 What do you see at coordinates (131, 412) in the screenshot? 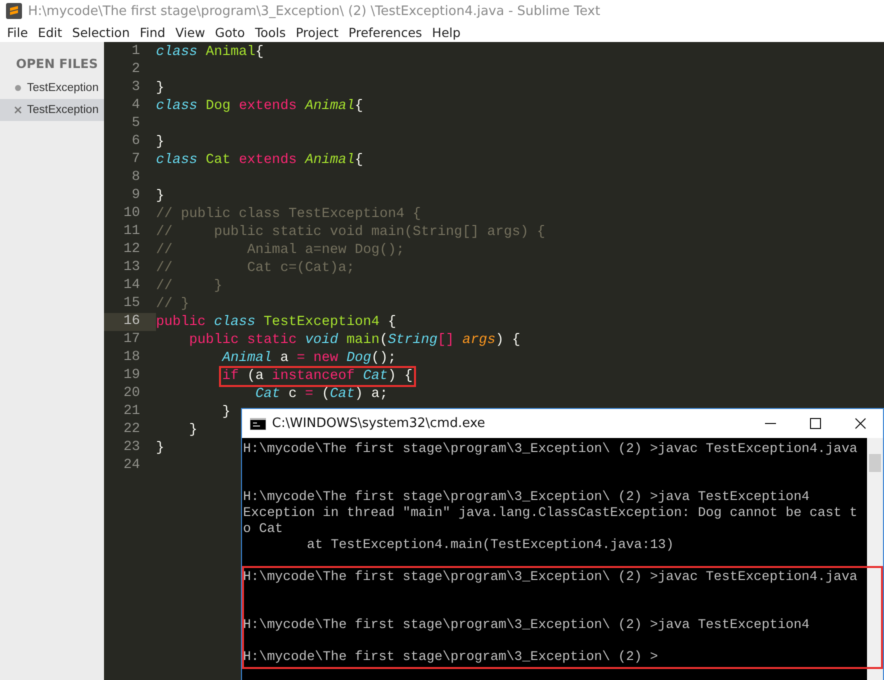
I see `line-number: 21` at bounding box center [131, 412].